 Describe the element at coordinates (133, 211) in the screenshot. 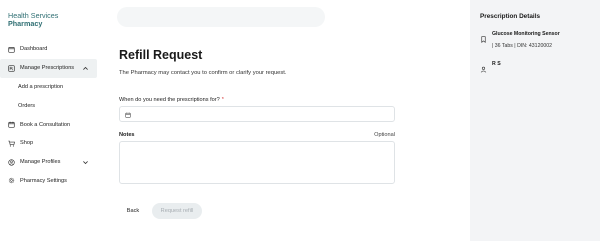

I see `back-button: Back` at that location.